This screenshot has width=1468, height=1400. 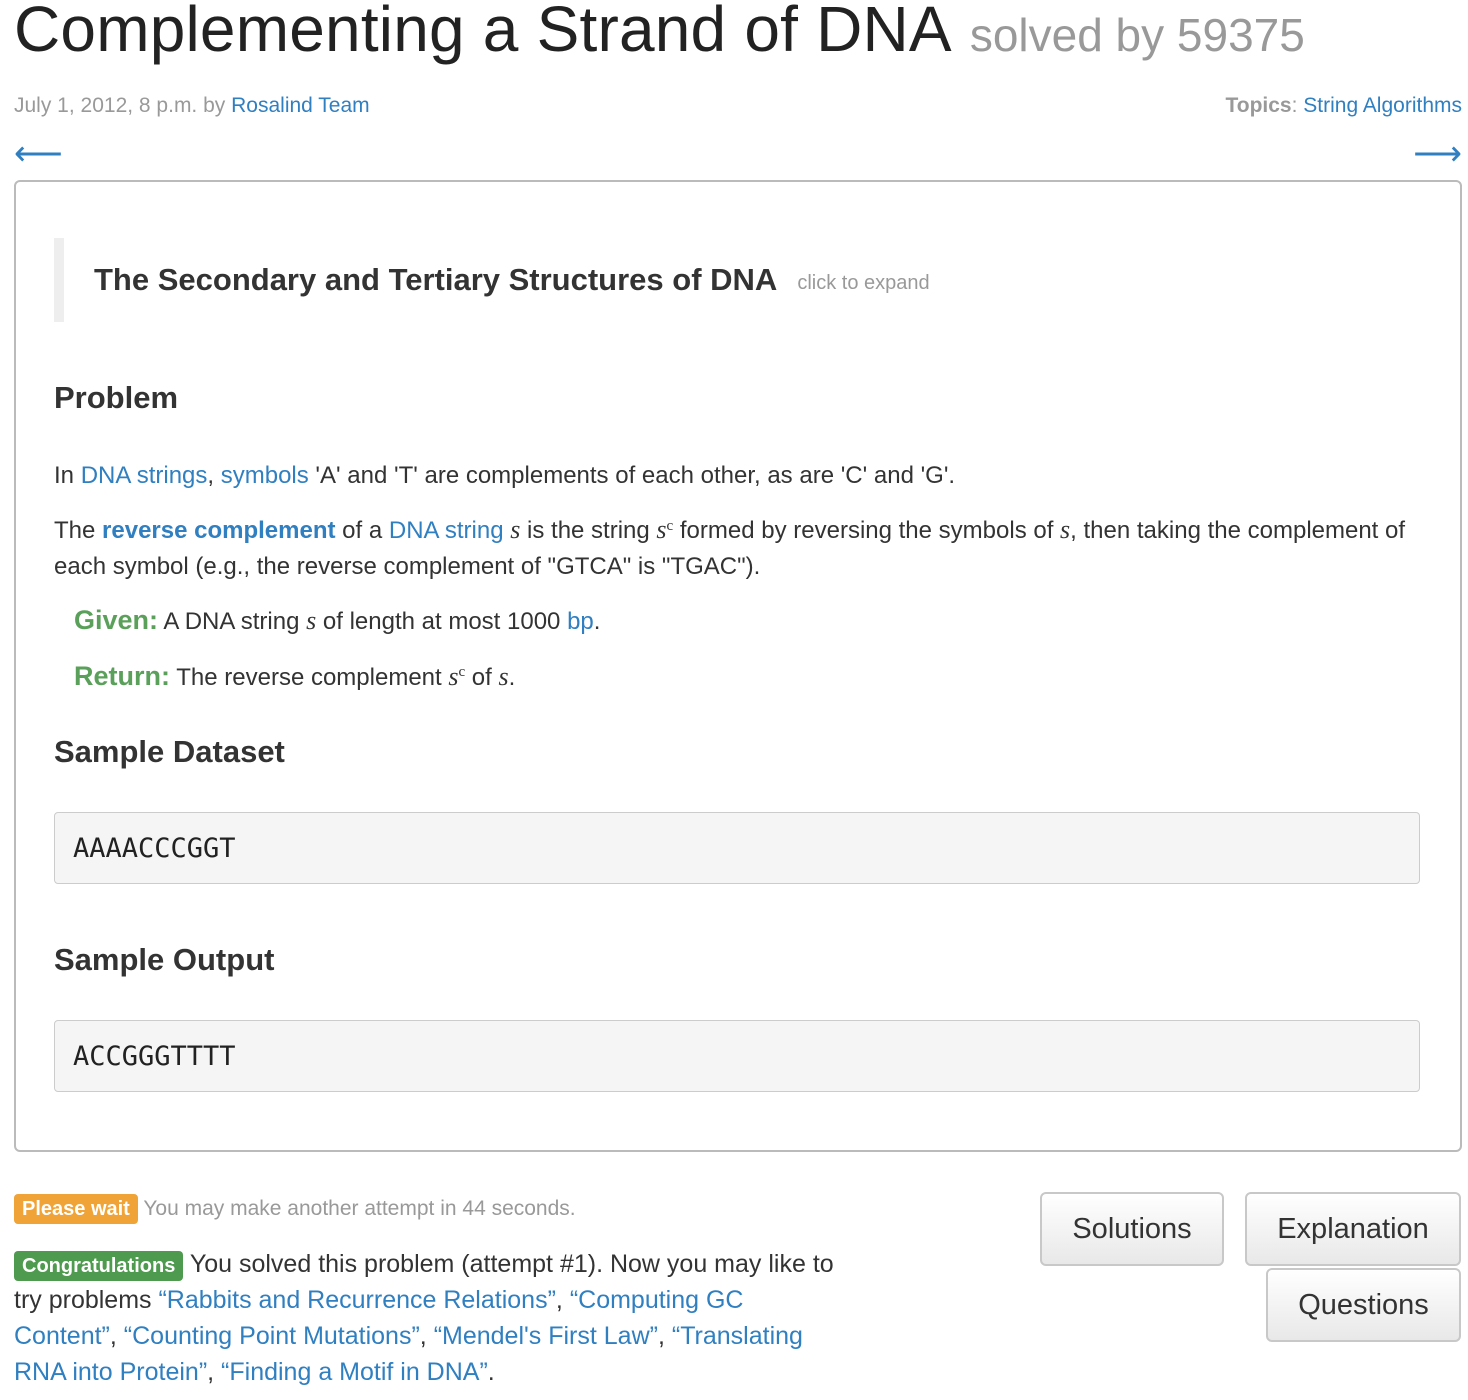 I want to click on problem-meta: July 1, 2012, 8 p.m. by Rosalind Team, so click(x=192, y=106).